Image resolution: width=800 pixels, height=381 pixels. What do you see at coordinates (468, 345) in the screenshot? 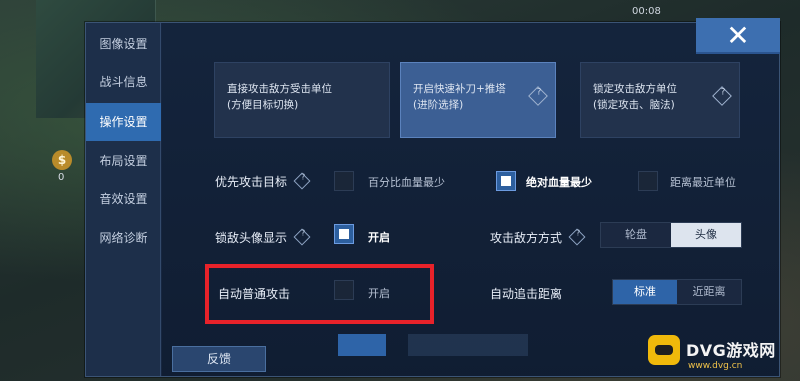
I see `partial-row-segmented-control` at bounding box center [468, 345].